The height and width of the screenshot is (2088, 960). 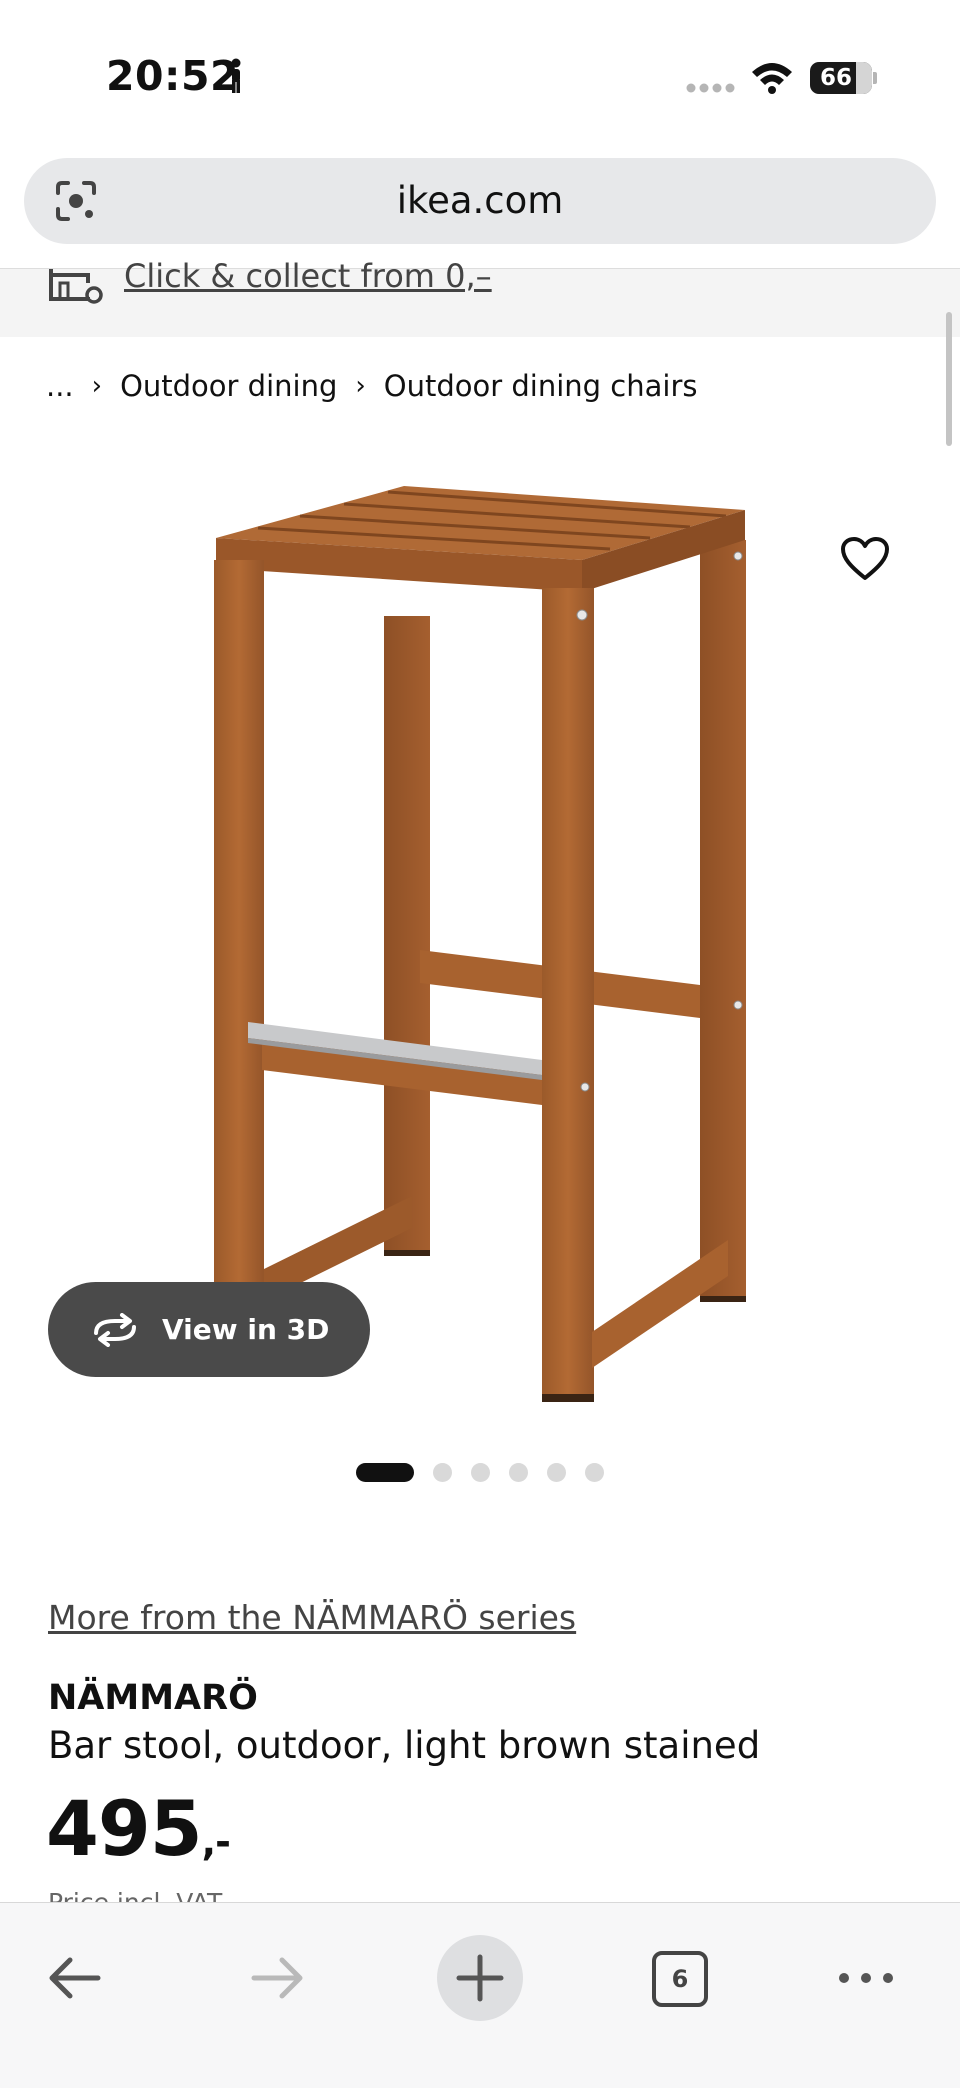 I want to click on new-tab-button, so click(x=480, y=1978).